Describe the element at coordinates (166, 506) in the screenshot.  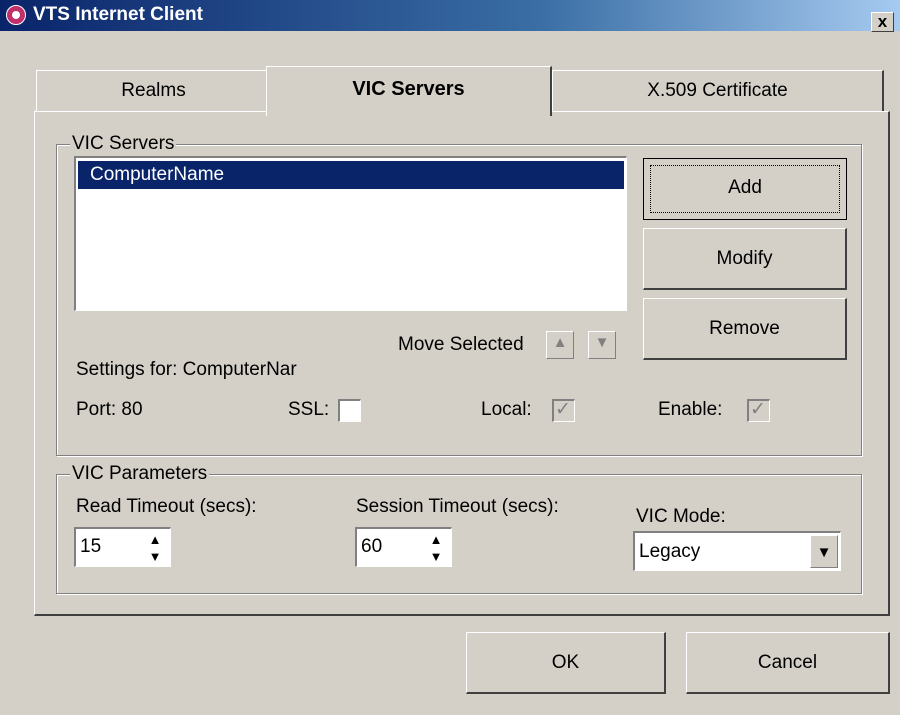
I see `read-timeout-label: Read Timeout (secs):` at that location.